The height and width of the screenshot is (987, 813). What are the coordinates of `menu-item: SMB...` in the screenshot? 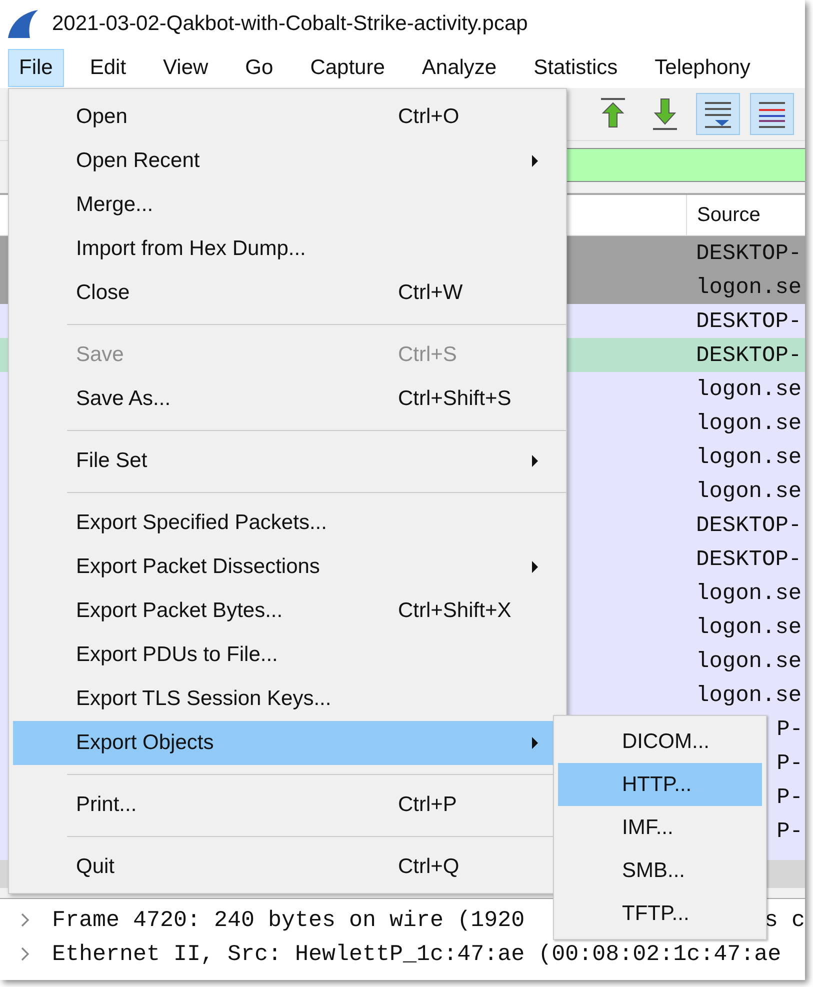 It's located at (660, 870).